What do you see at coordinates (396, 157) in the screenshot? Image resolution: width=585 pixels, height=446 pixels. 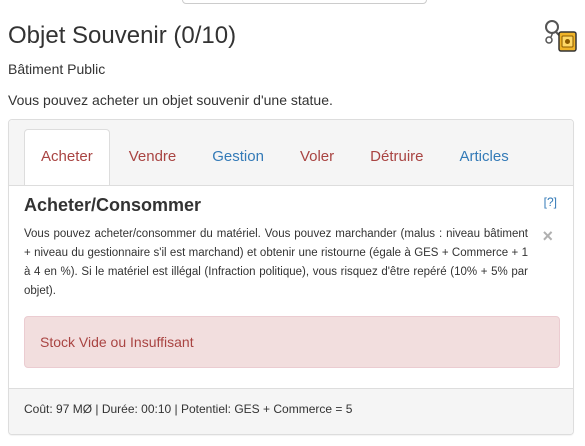 I see `tab-detruire: Détruire` at bounding box center [396, 157].